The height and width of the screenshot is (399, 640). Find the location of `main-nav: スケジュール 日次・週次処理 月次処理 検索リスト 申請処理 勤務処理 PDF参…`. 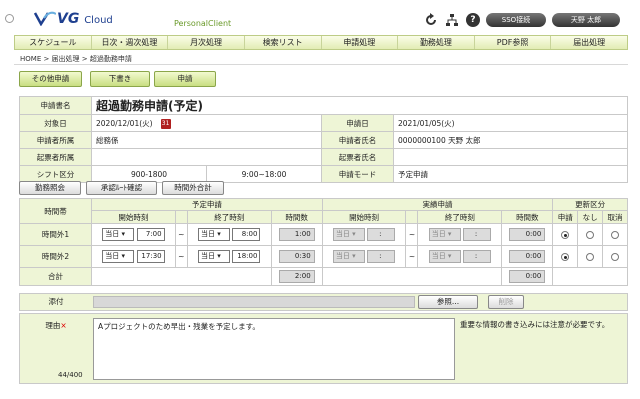

main-nav: スケジュール 日次・週次処理 月次処理 検索リスト 申請処理 勤務処理 PDF参… is located at coordinates (321, 42).